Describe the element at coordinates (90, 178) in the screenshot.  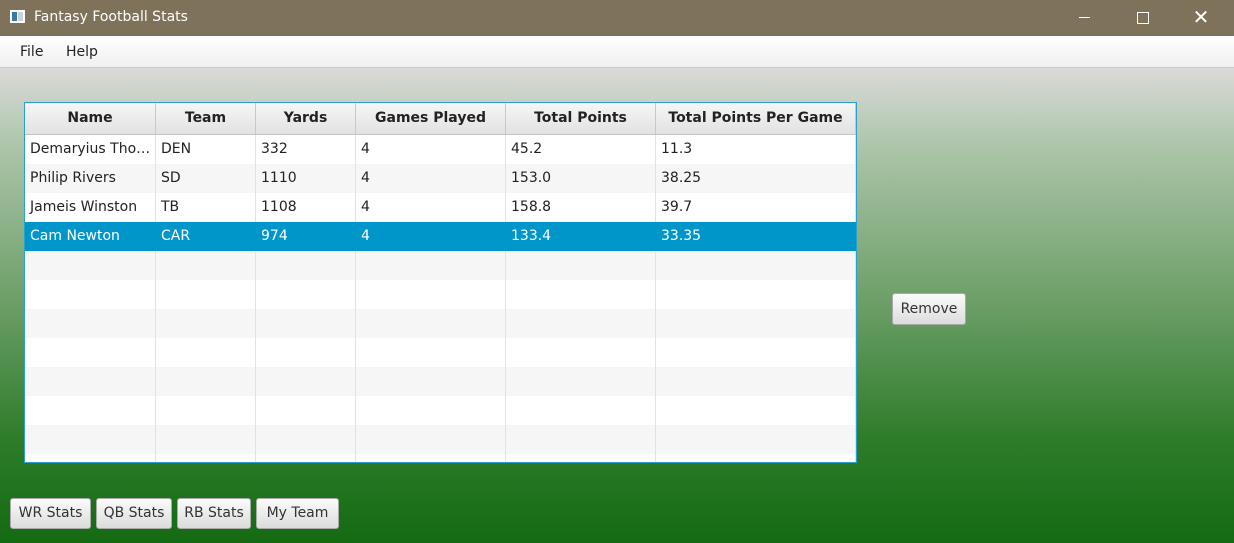
I see `cell-name: Philip Rivers` at that location.